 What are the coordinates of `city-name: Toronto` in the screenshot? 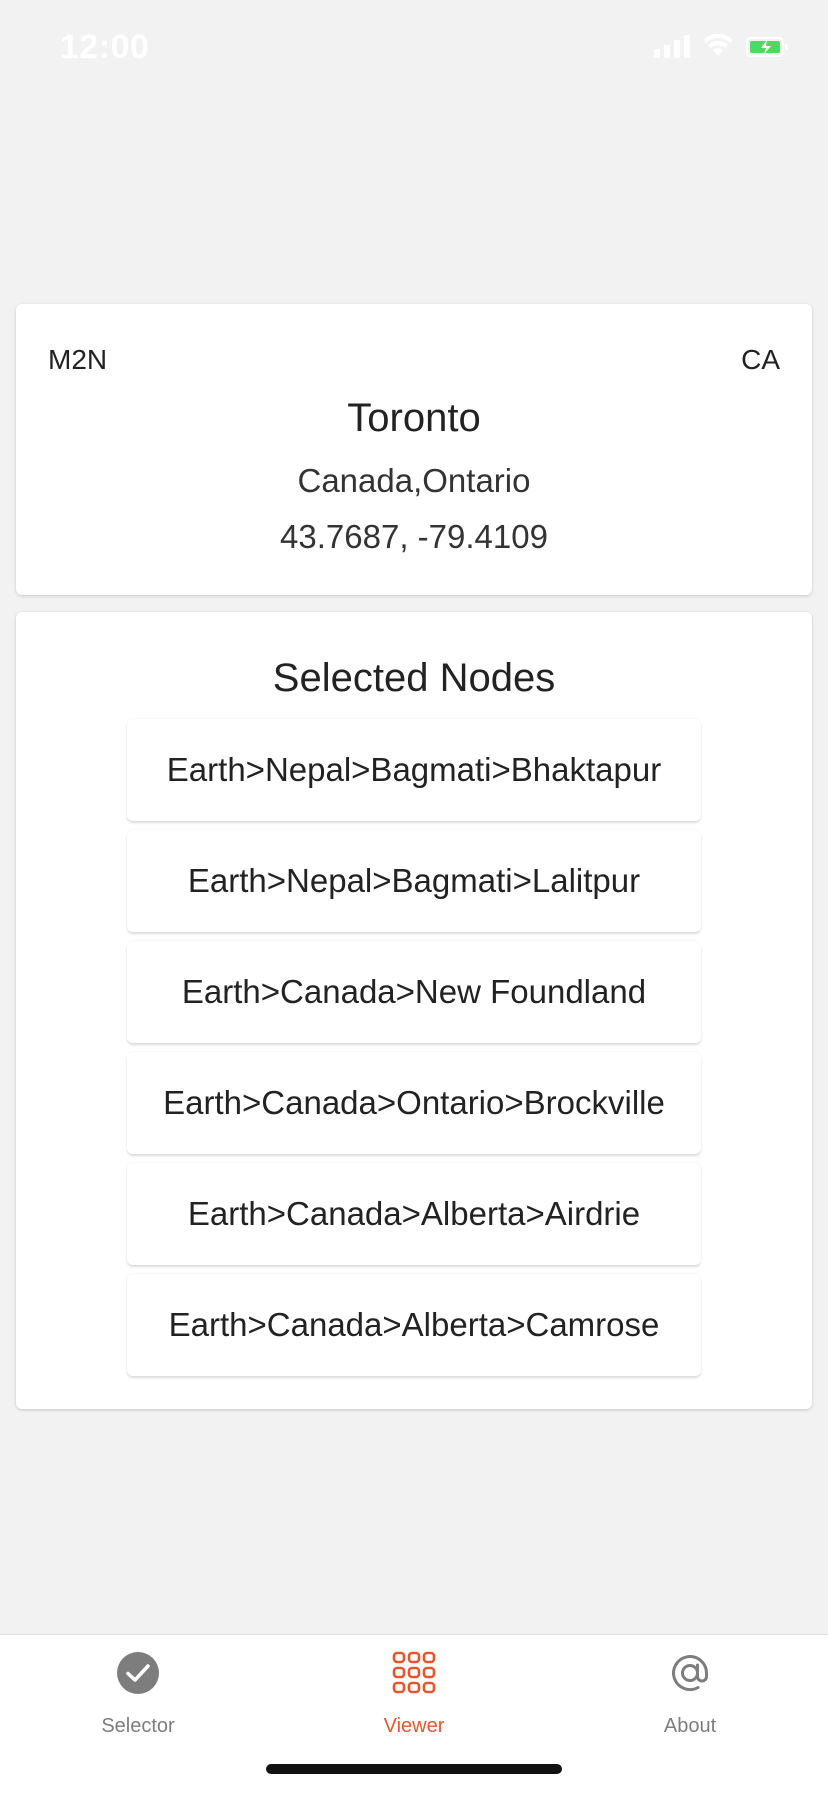 It's located at (414, 418).